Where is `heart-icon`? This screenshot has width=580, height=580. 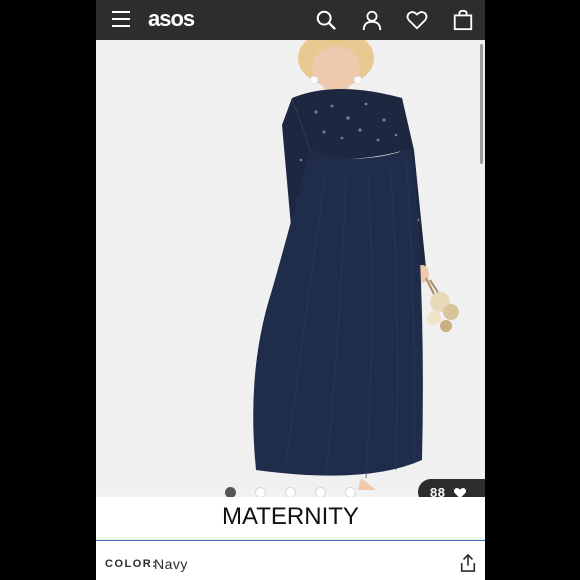 heart-icon is located at coordinates (417, 20).